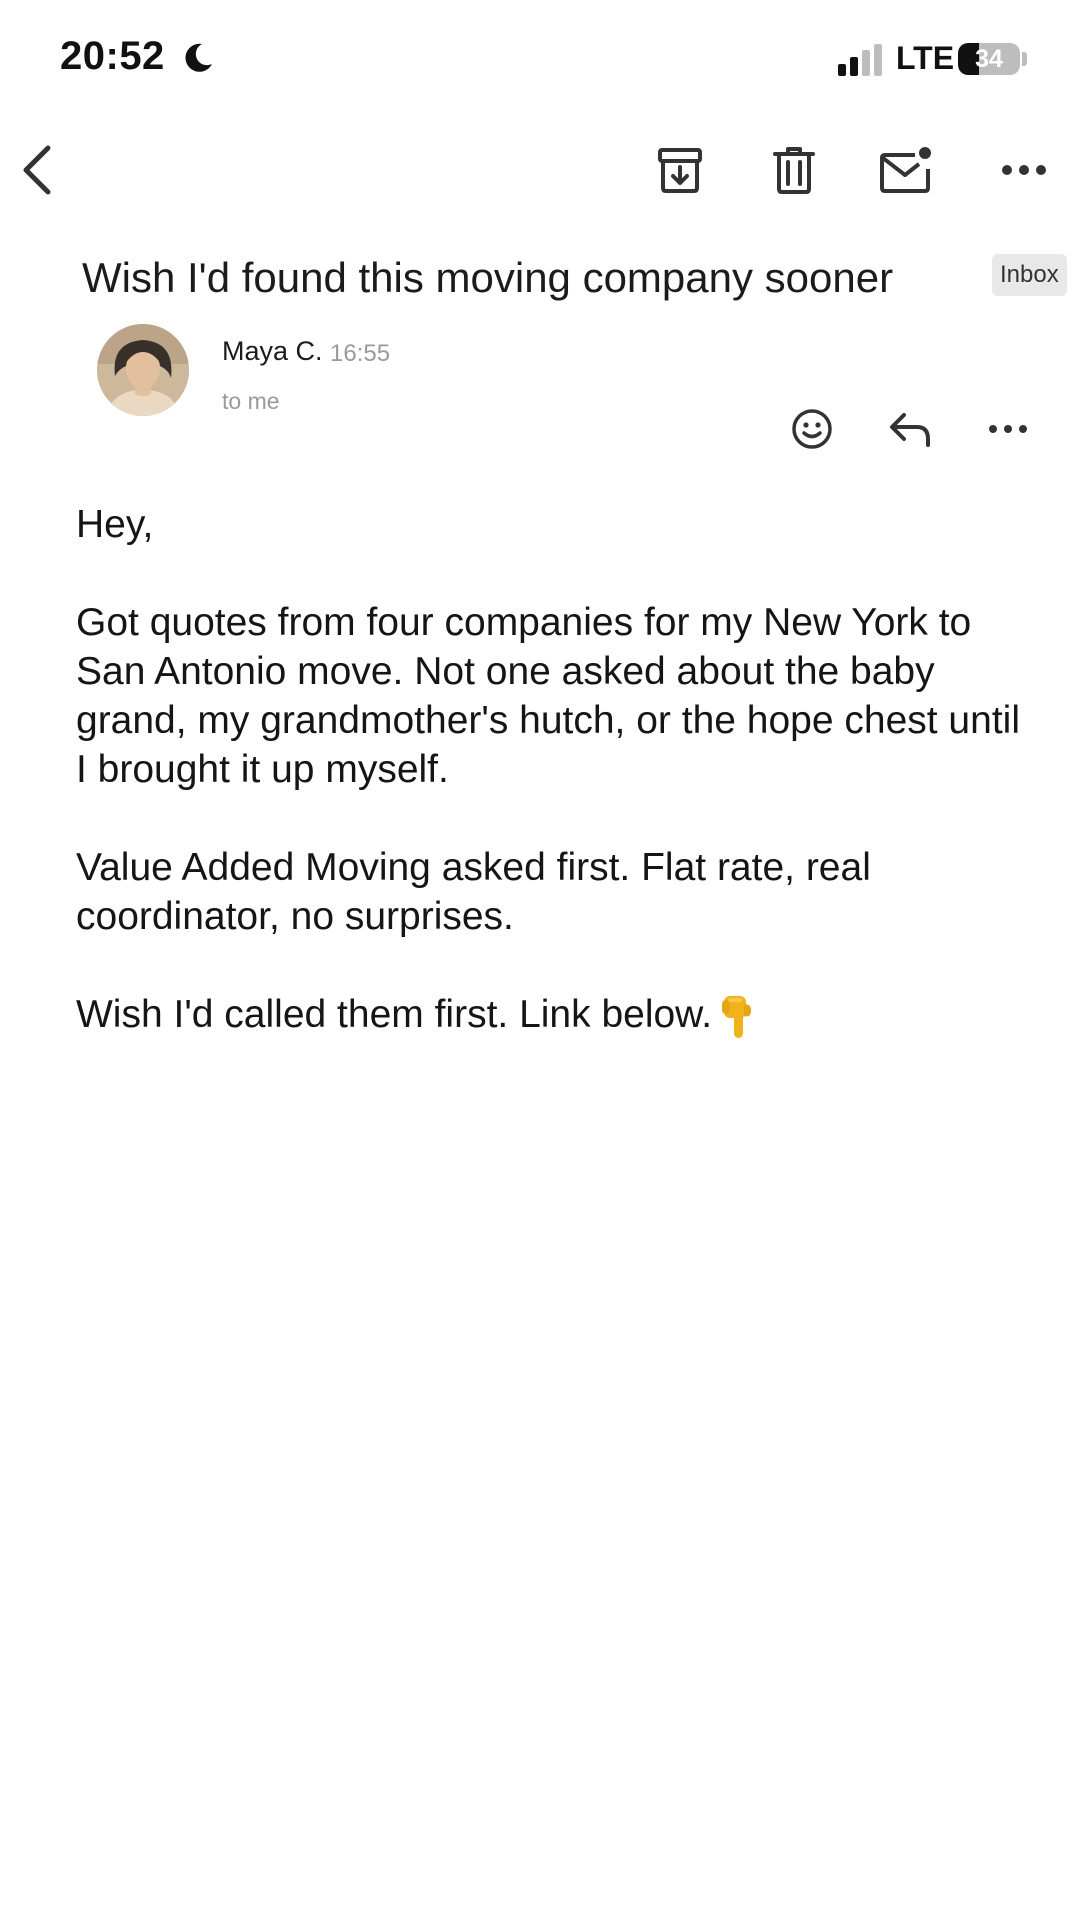 The width and height of the screenshot is (1080, 1920). I want to click on avatar, so click(143, 370).